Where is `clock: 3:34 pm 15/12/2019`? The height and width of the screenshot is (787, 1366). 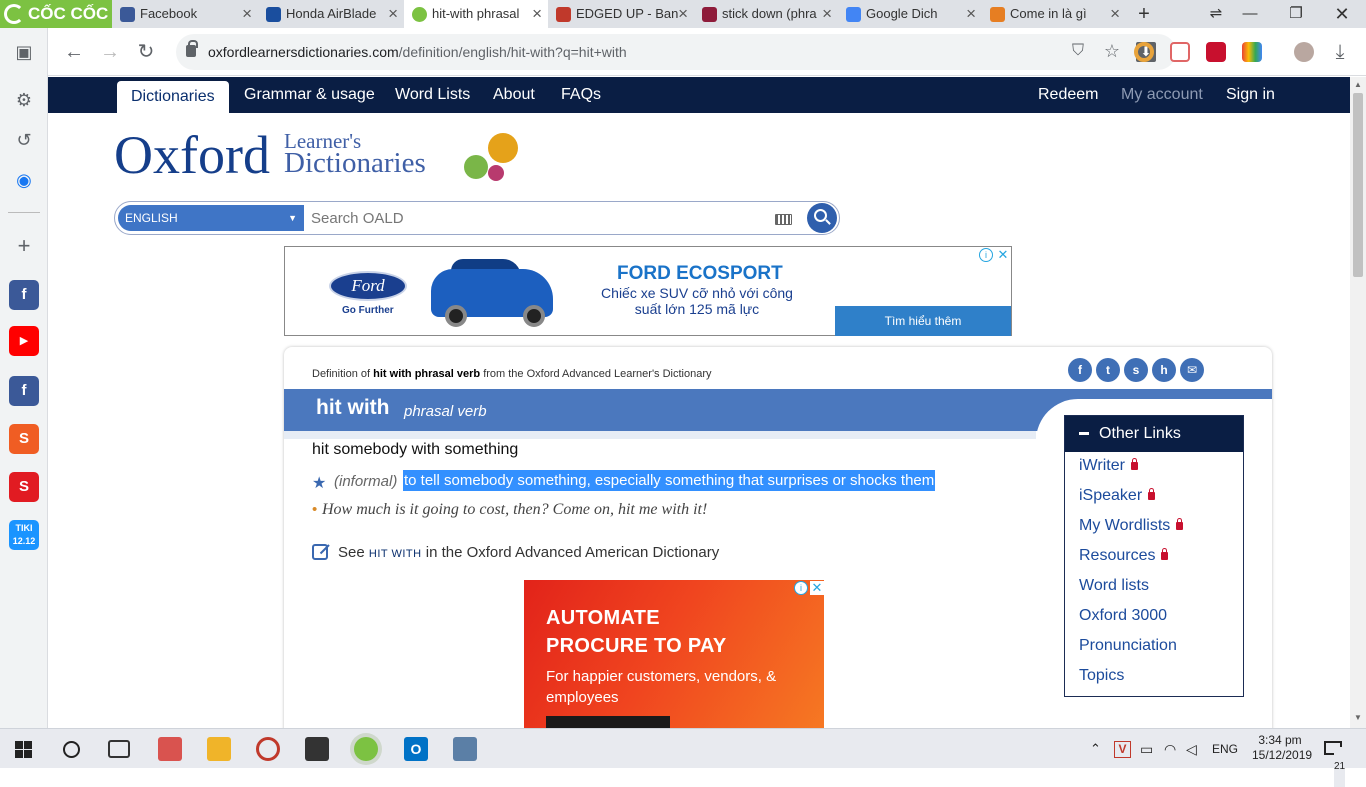
clock: 3:34 pm 15/12/2019 is located at coordinates (1282, 753).